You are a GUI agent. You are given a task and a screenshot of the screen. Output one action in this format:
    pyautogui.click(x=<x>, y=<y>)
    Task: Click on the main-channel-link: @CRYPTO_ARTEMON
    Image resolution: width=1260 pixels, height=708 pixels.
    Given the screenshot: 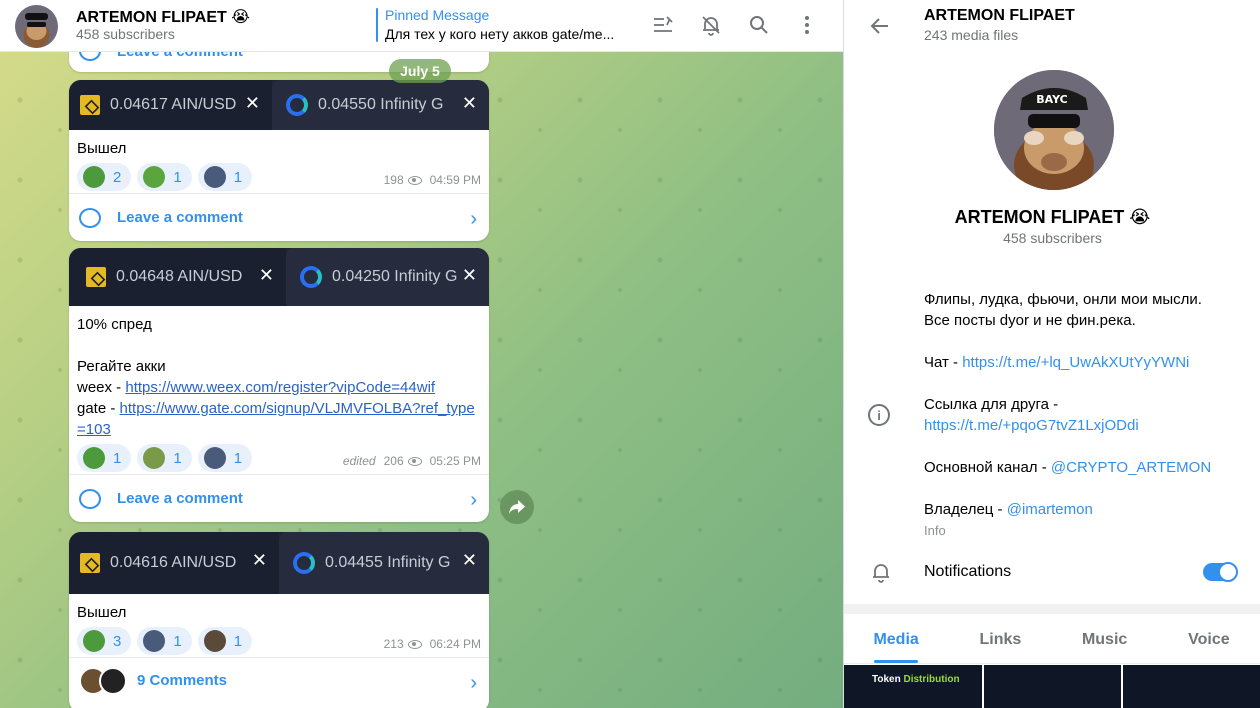 What is the action you would take?
    pyautogui.click(x=1131, y=467)
    